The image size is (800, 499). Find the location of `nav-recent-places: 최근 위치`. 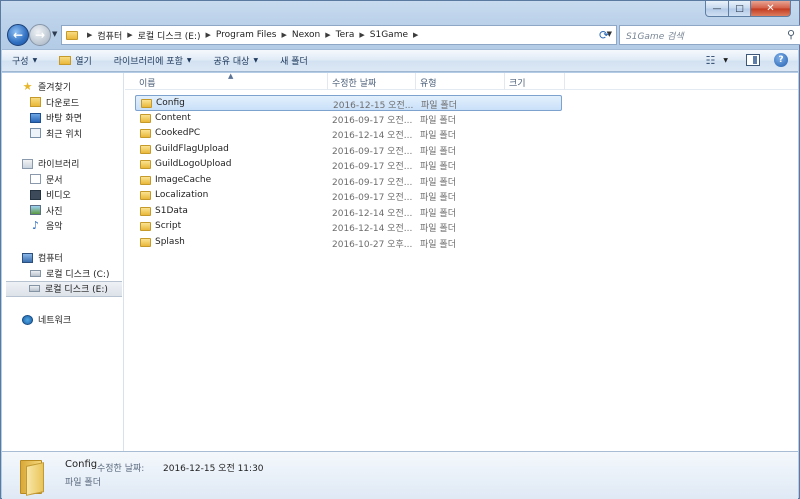

nav-recent-places: 최근 위치 is located at coordinates (63, 134).